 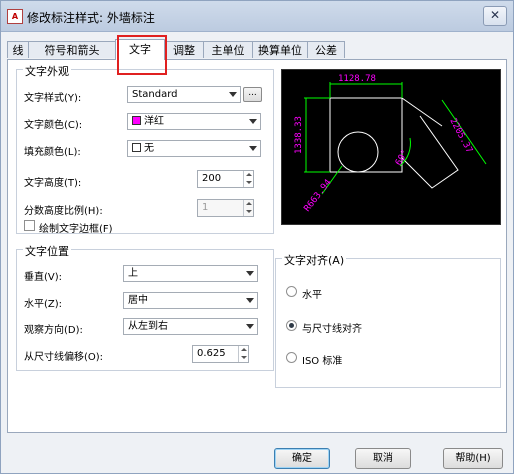 What do you see at coordinates (53, 330) in the screenshot?
I see `view-direction-label: 观察方向(D):` at bounding box center [53, 330].